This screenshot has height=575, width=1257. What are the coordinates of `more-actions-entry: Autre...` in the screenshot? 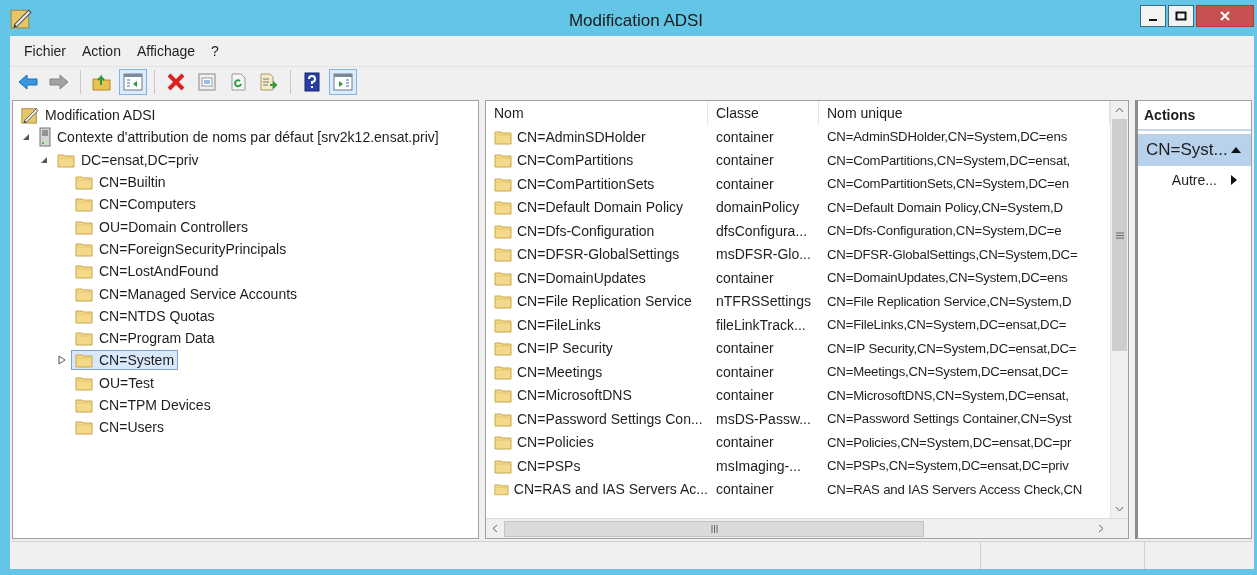 It's located at (1194, 180).